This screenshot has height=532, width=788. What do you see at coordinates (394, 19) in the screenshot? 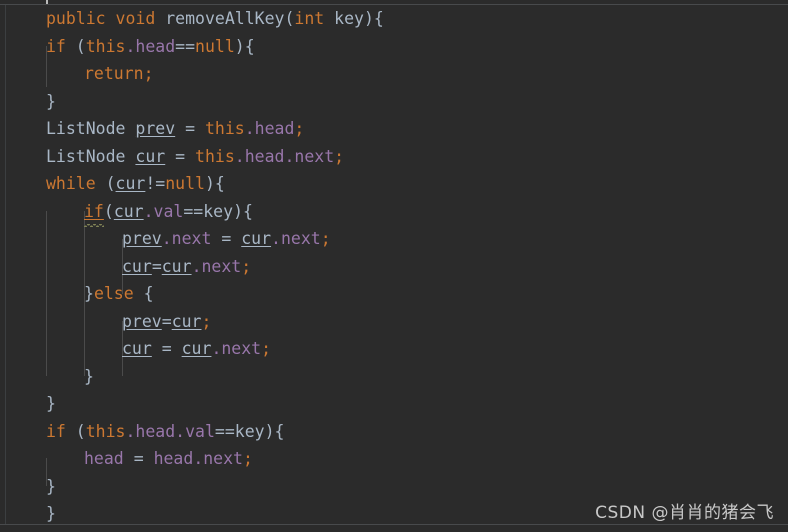
I see `code-line: public void removeAllKey(int key){` at bounding box center [394, 19].